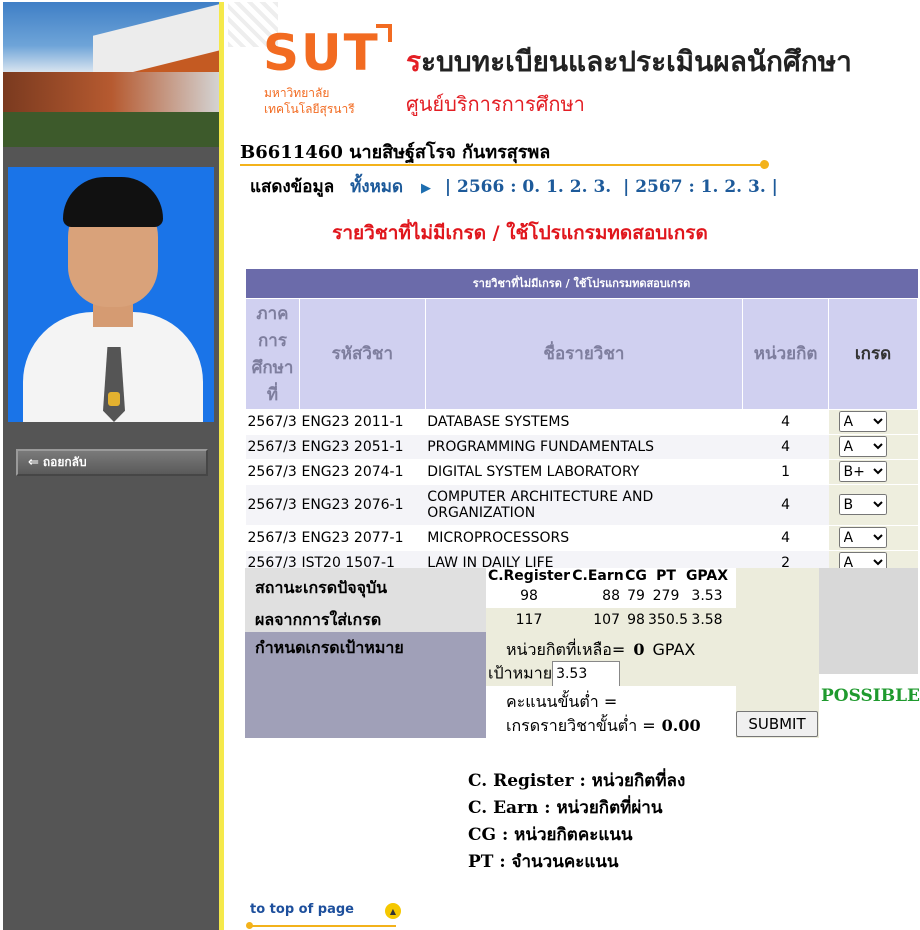  What do you see at coordinates (611, 620) in the screenshot?
I see `result-stats: 117 107 98 350.5 3.58` at bounding box center [611, 620].